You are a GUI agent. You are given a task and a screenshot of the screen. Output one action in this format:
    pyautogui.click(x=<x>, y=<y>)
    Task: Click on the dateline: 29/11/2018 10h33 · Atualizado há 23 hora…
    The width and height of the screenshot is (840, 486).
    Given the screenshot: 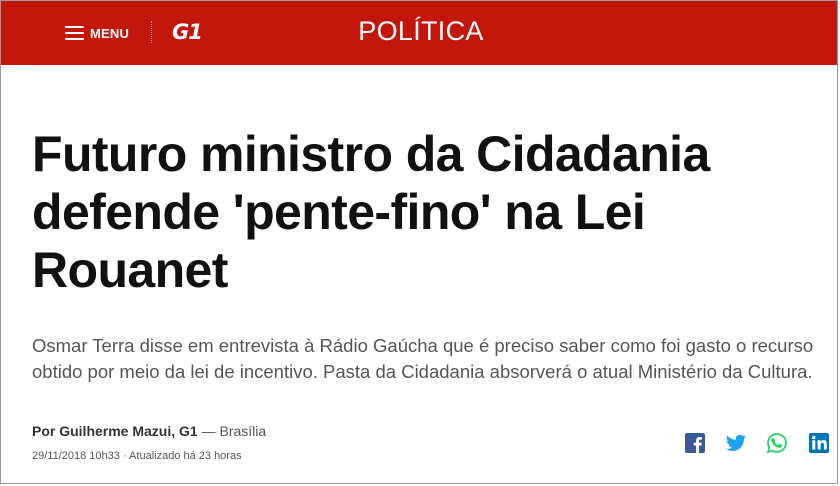 What is the action you would take?
    pyautogui.click(x=137, y=456)
    